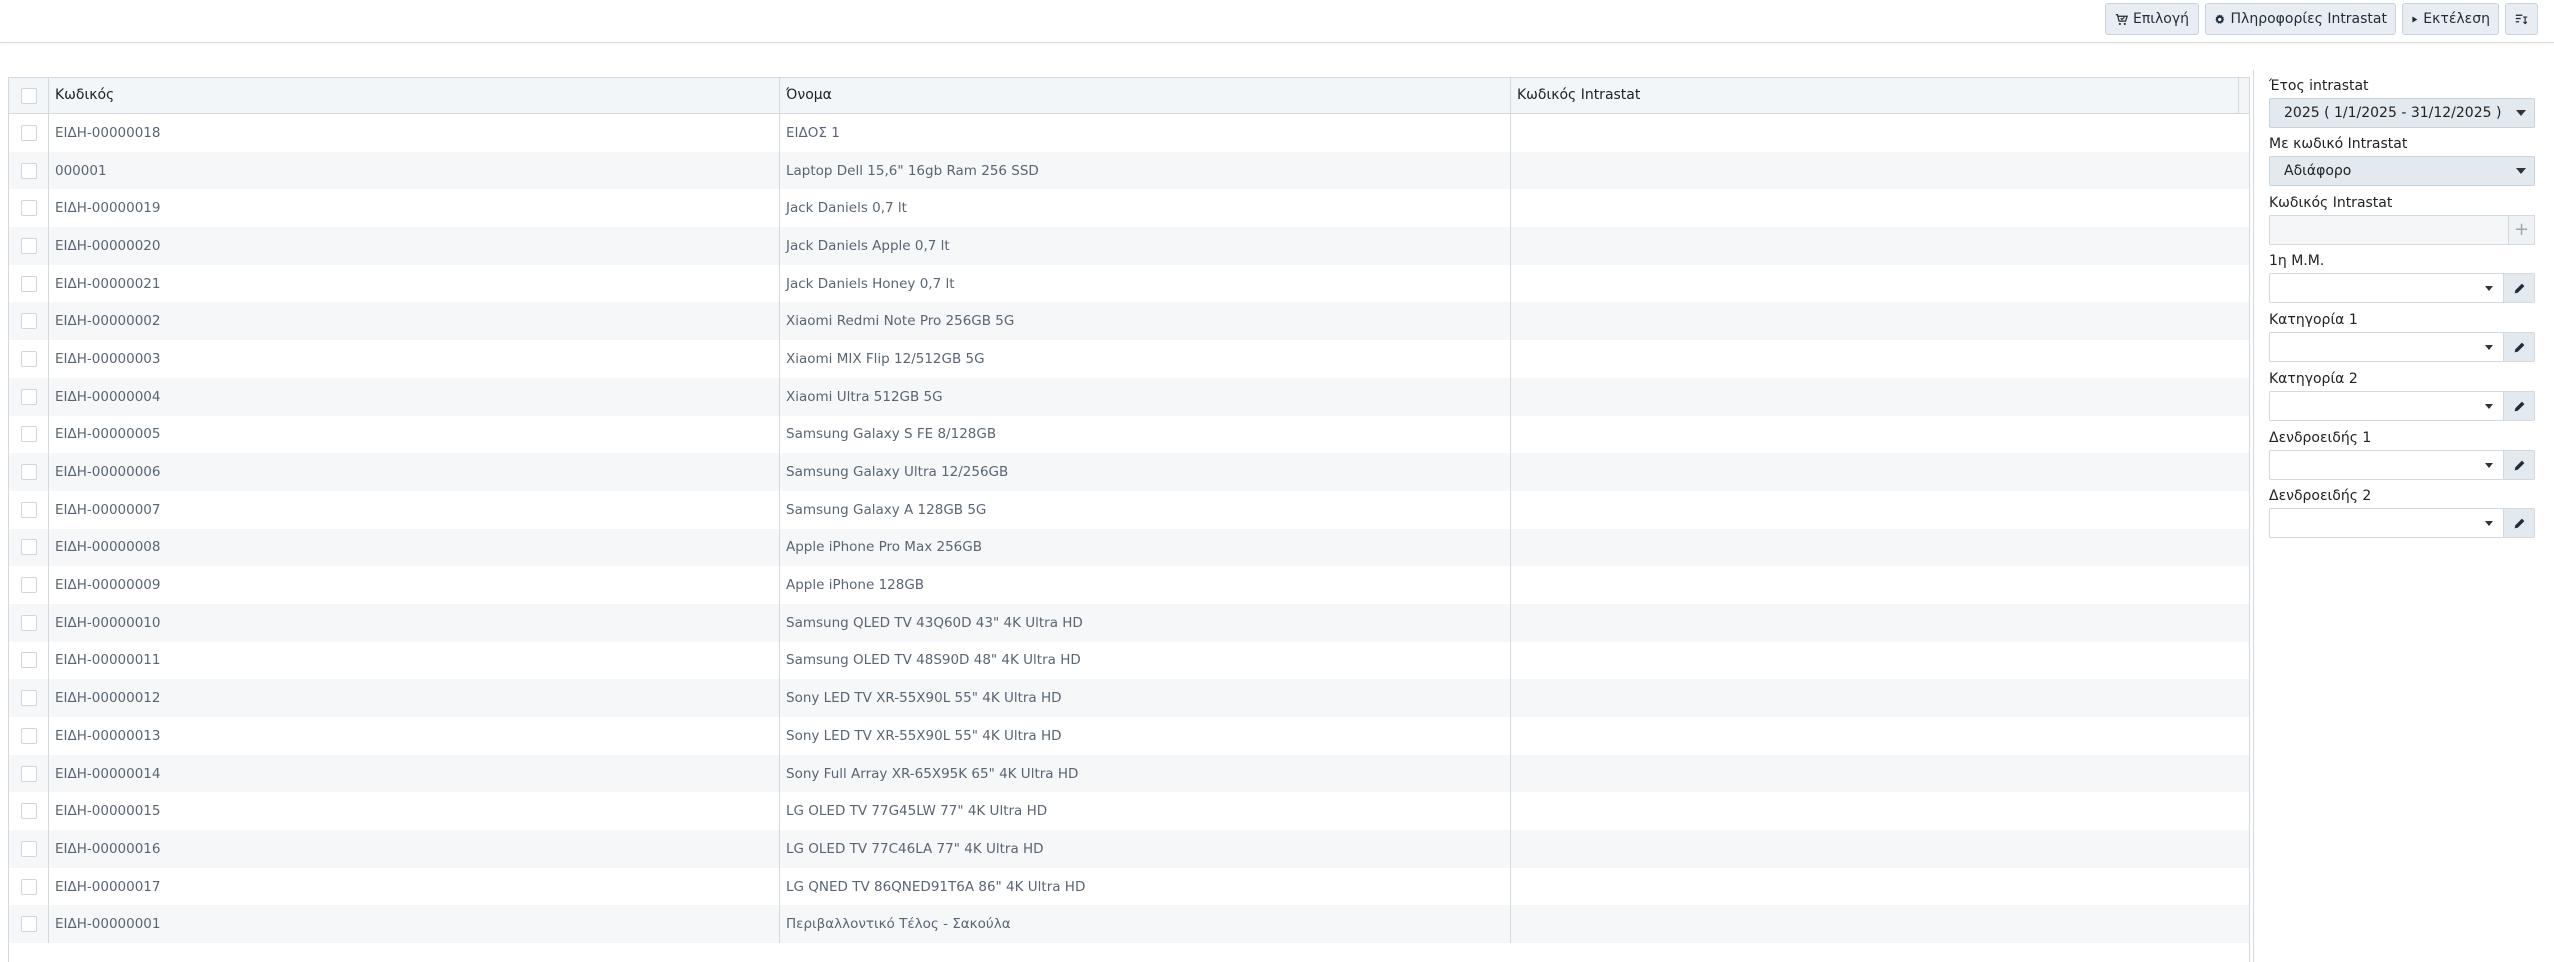 Image resolution: width=2554 pixels, height=962 pixels. I want to click on item-name-cell: Jack Daniels 0,7 lt, so click(1145, 208).